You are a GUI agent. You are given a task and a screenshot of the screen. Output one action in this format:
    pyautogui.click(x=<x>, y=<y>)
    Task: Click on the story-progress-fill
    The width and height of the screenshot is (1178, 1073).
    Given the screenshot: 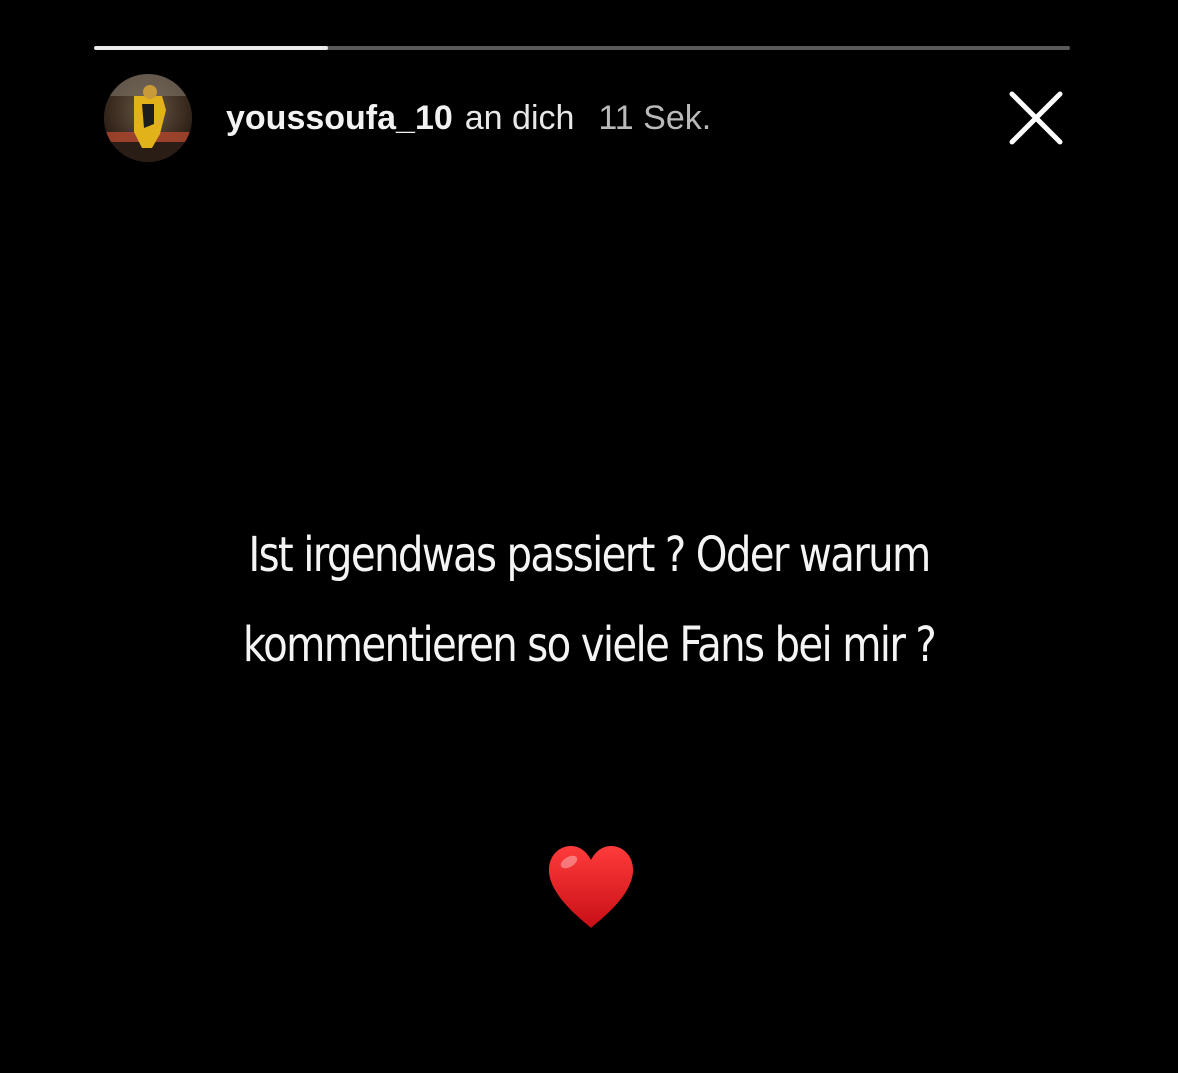 What is the action you would take?
    pyautogui.click(x=211, y=48)
    